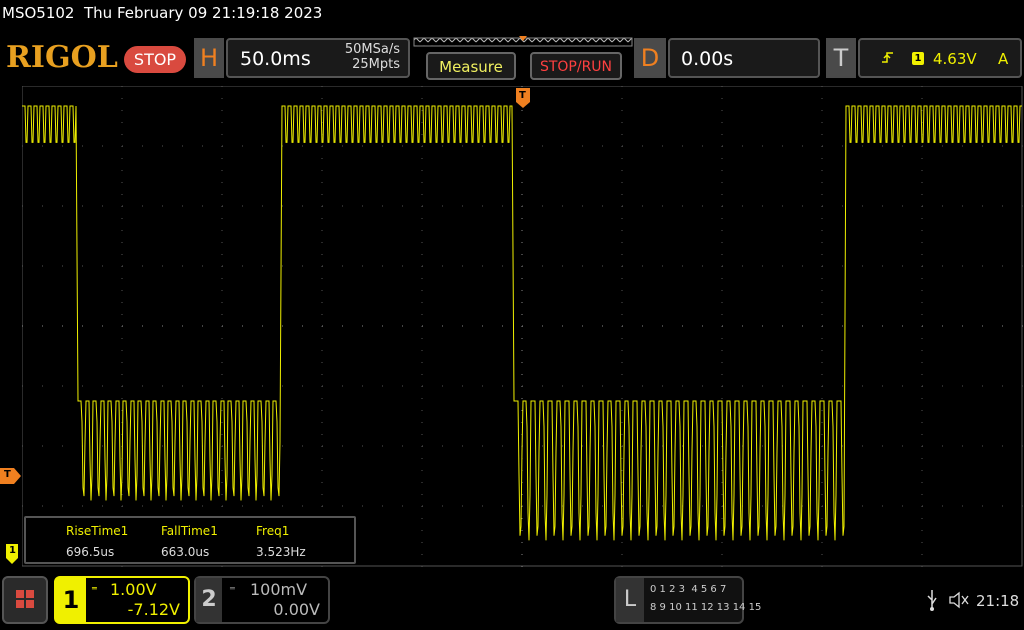 The image size is (1024, 630). Describe the element at coordinates (203, 13) in the screenshot. I see `datetime: Thu February 09 21:19:18 2023` at that location.